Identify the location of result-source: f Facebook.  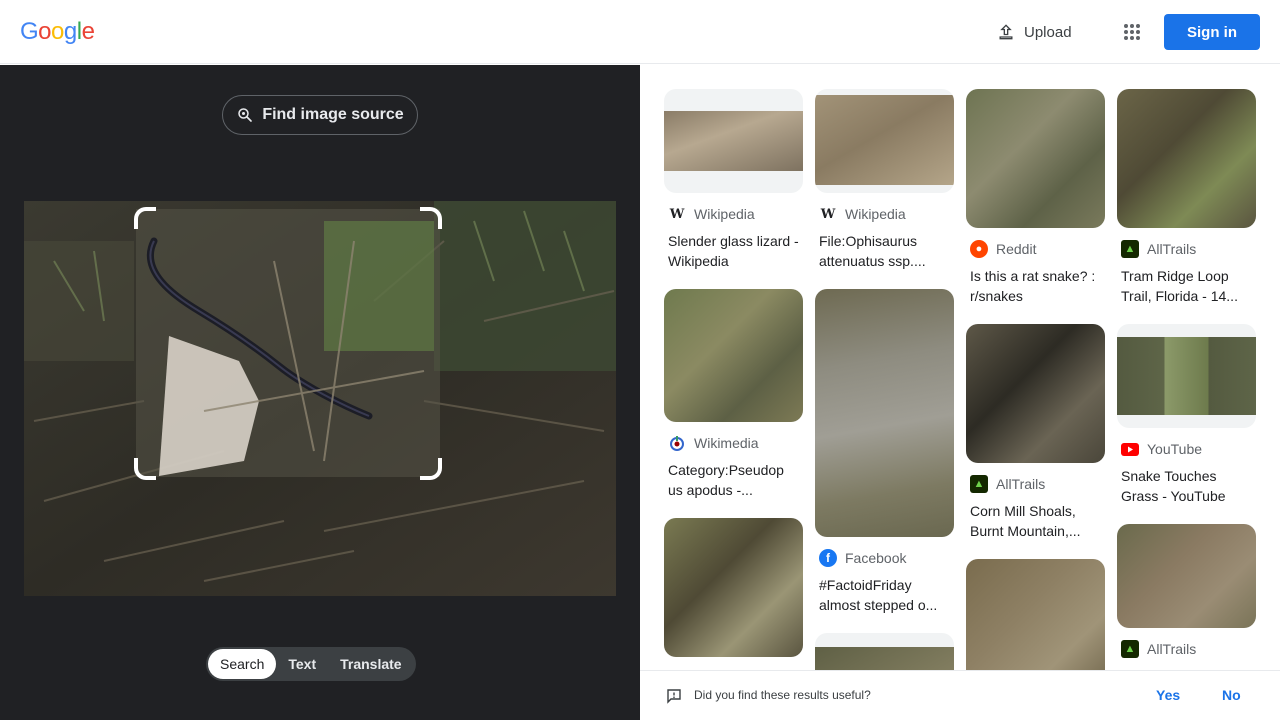
(886, 558).